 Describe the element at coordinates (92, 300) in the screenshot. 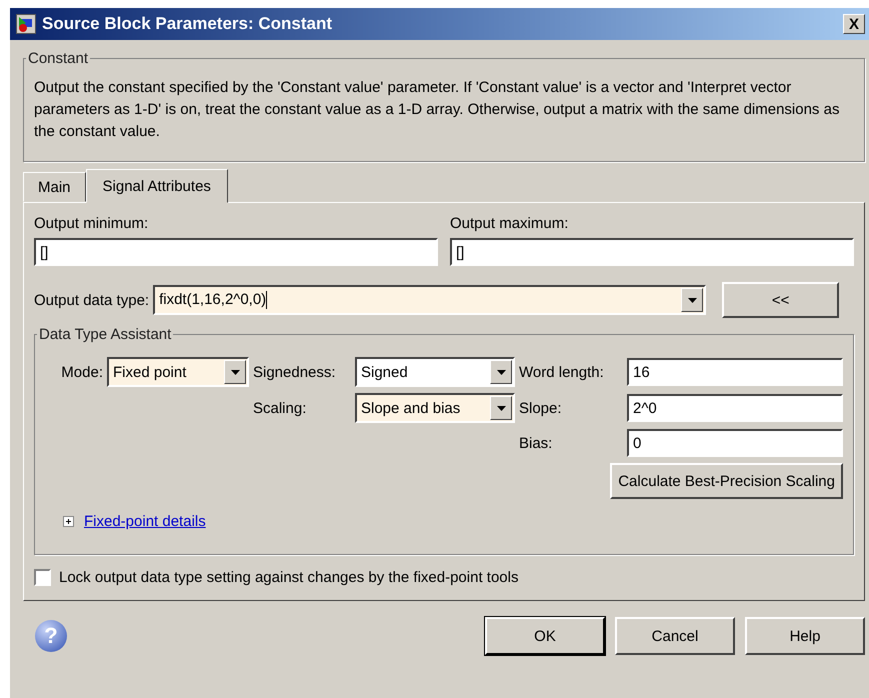

I see `field-label: Output data type:` at that location.